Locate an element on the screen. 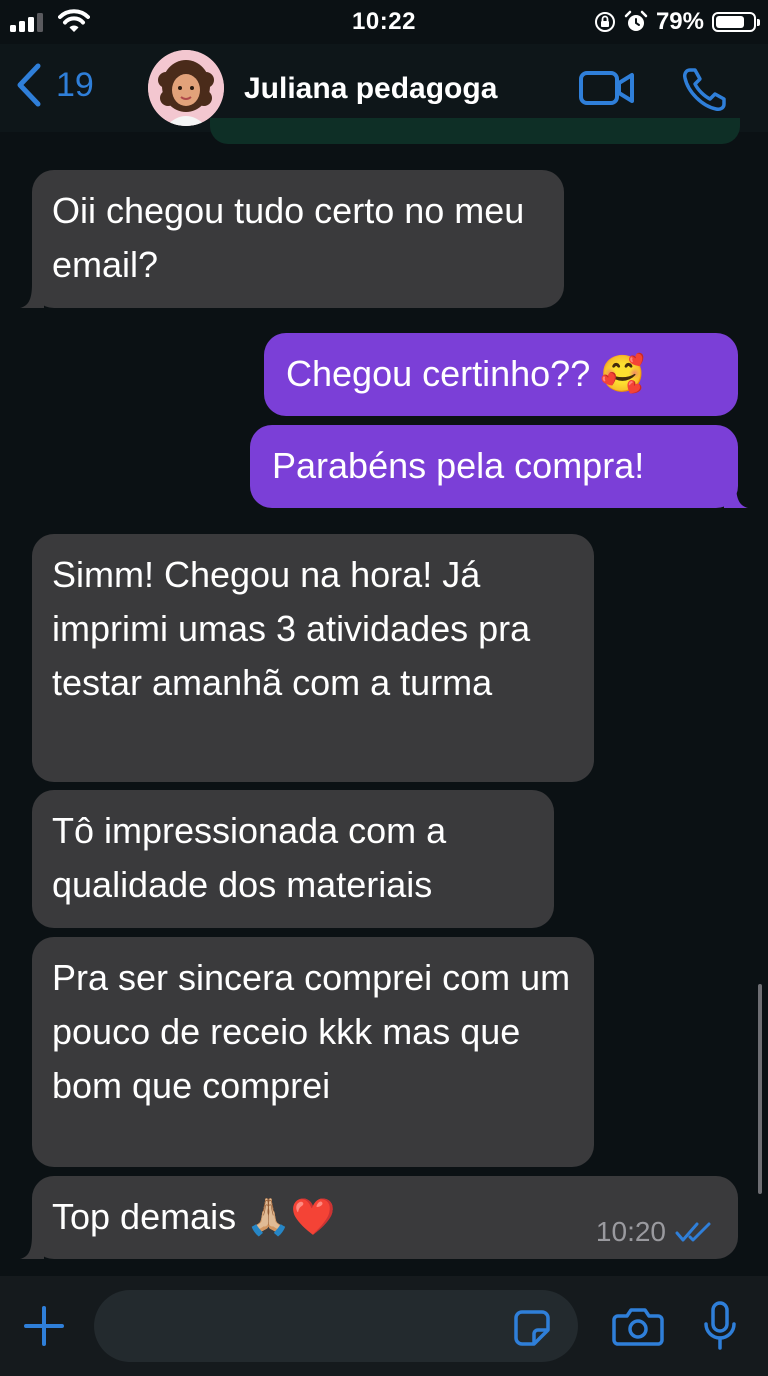 The width and height of the screenshot is (768, 1376). message-bubble-outgoing: Chegou certinho?? 🥰 is located at coordinates (501, 374).